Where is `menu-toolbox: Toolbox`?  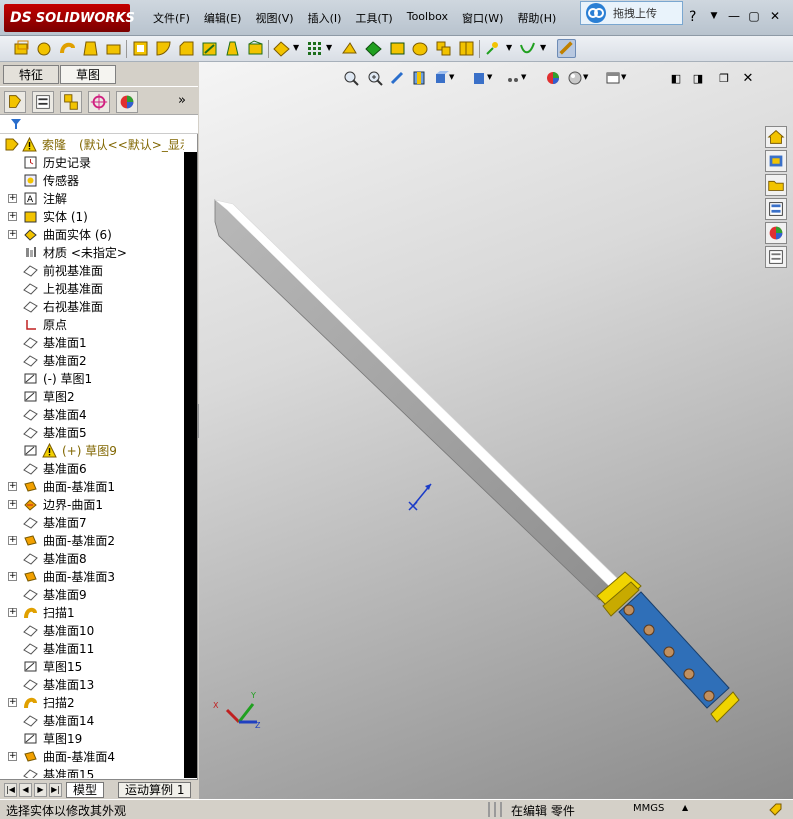 menu-toolbox: Toolbox is located at coordinates (427, 18).